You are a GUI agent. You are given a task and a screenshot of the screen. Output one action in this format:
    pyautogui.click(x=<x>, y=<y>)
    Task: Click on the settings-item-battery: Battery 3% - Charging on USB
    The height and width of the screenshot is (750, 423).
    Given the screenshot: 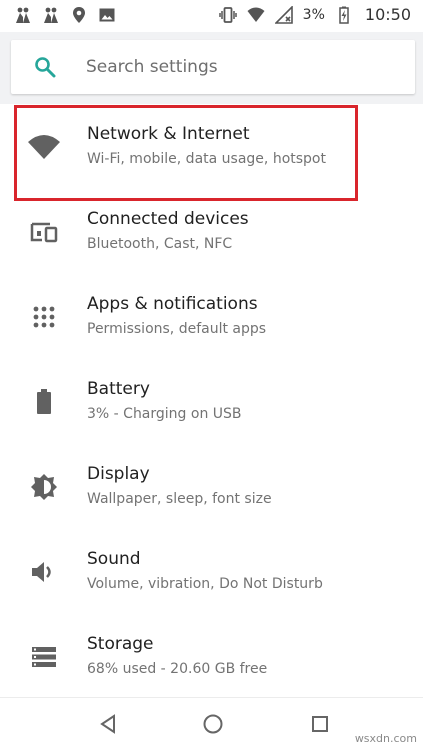 What is the action you would take?
    pyautogui.click(x=211, y=399)
    